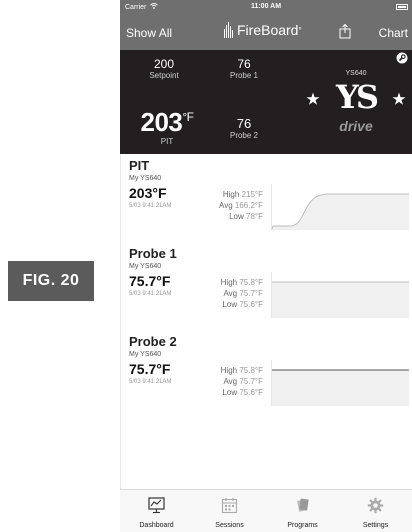 The height and width of the screenshot is (532, 412). Describe the element at coordinates (156, 525) in the screenshot. I see `tab-label: Dashboard` at that location.